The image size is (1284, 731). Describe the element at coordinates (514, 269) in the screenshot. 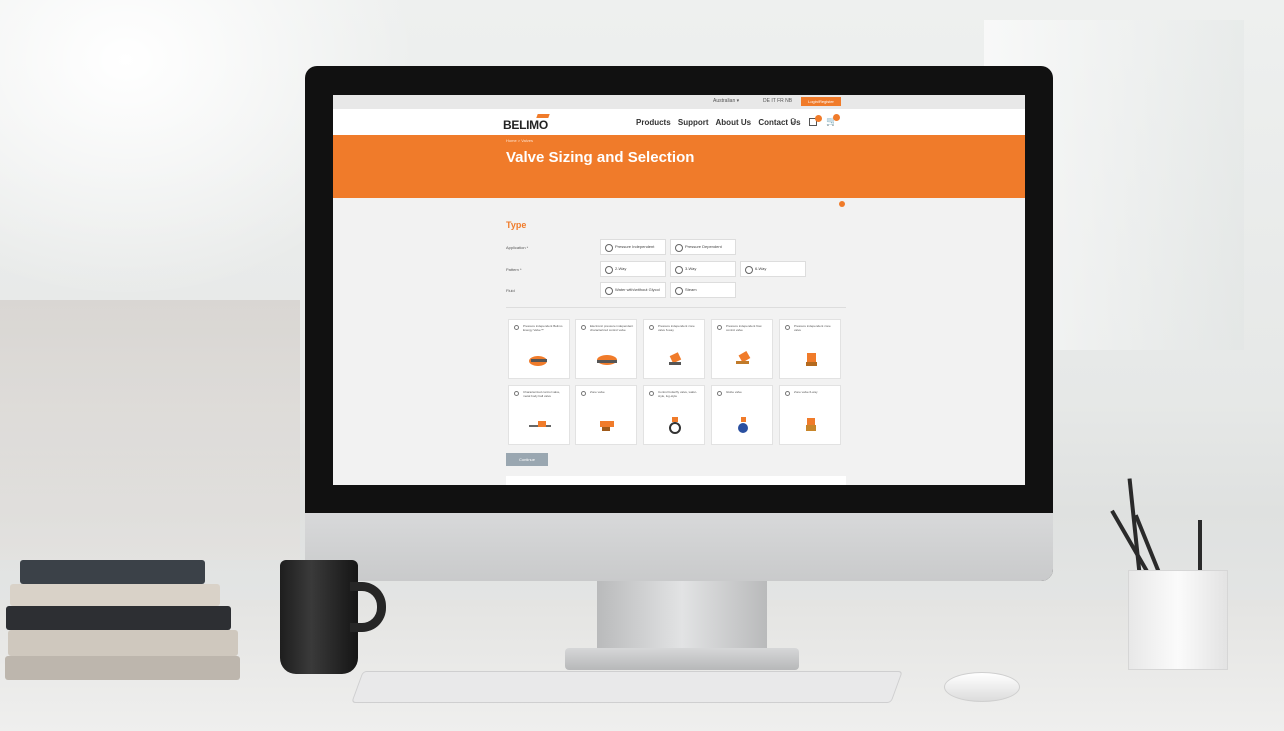

I see `pattern-label: Pattern *` at that location.